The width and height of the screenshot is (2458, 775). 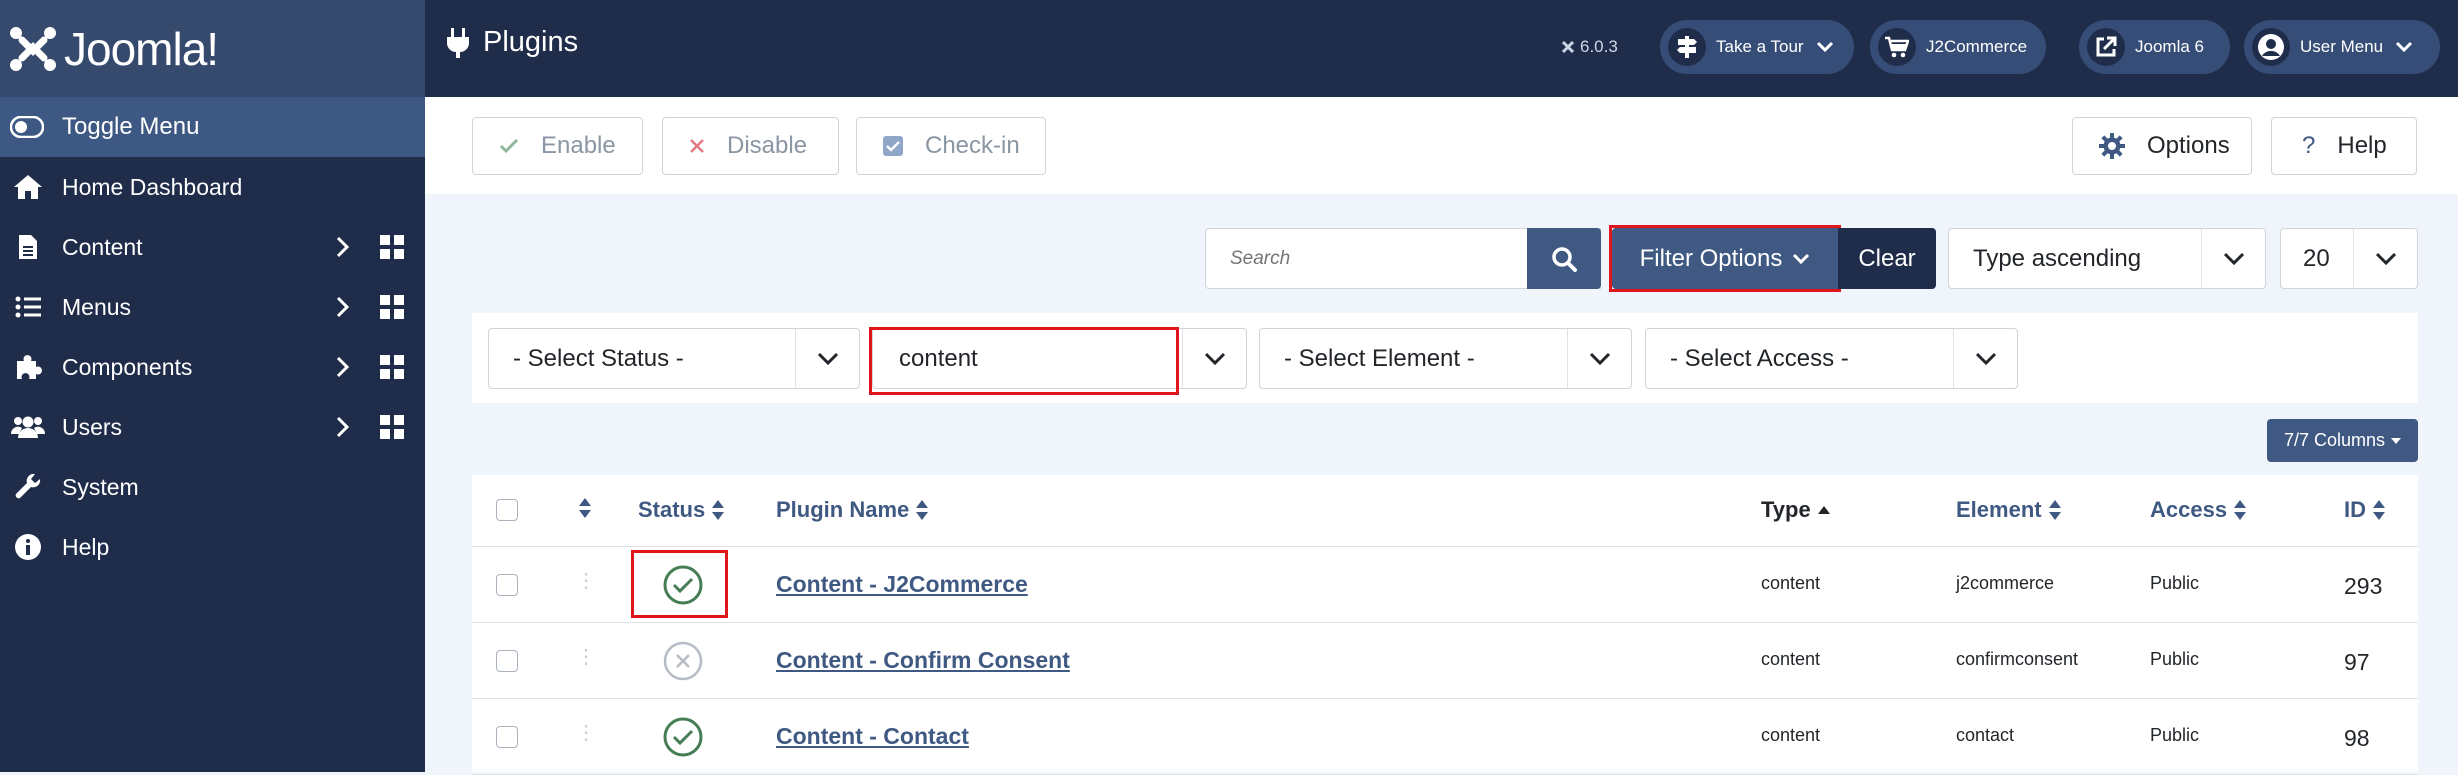 What do you see at coordinates (1568, 47) in the screenshot?
I see `joomla-small-icon` at bounding box center [1568, 47].